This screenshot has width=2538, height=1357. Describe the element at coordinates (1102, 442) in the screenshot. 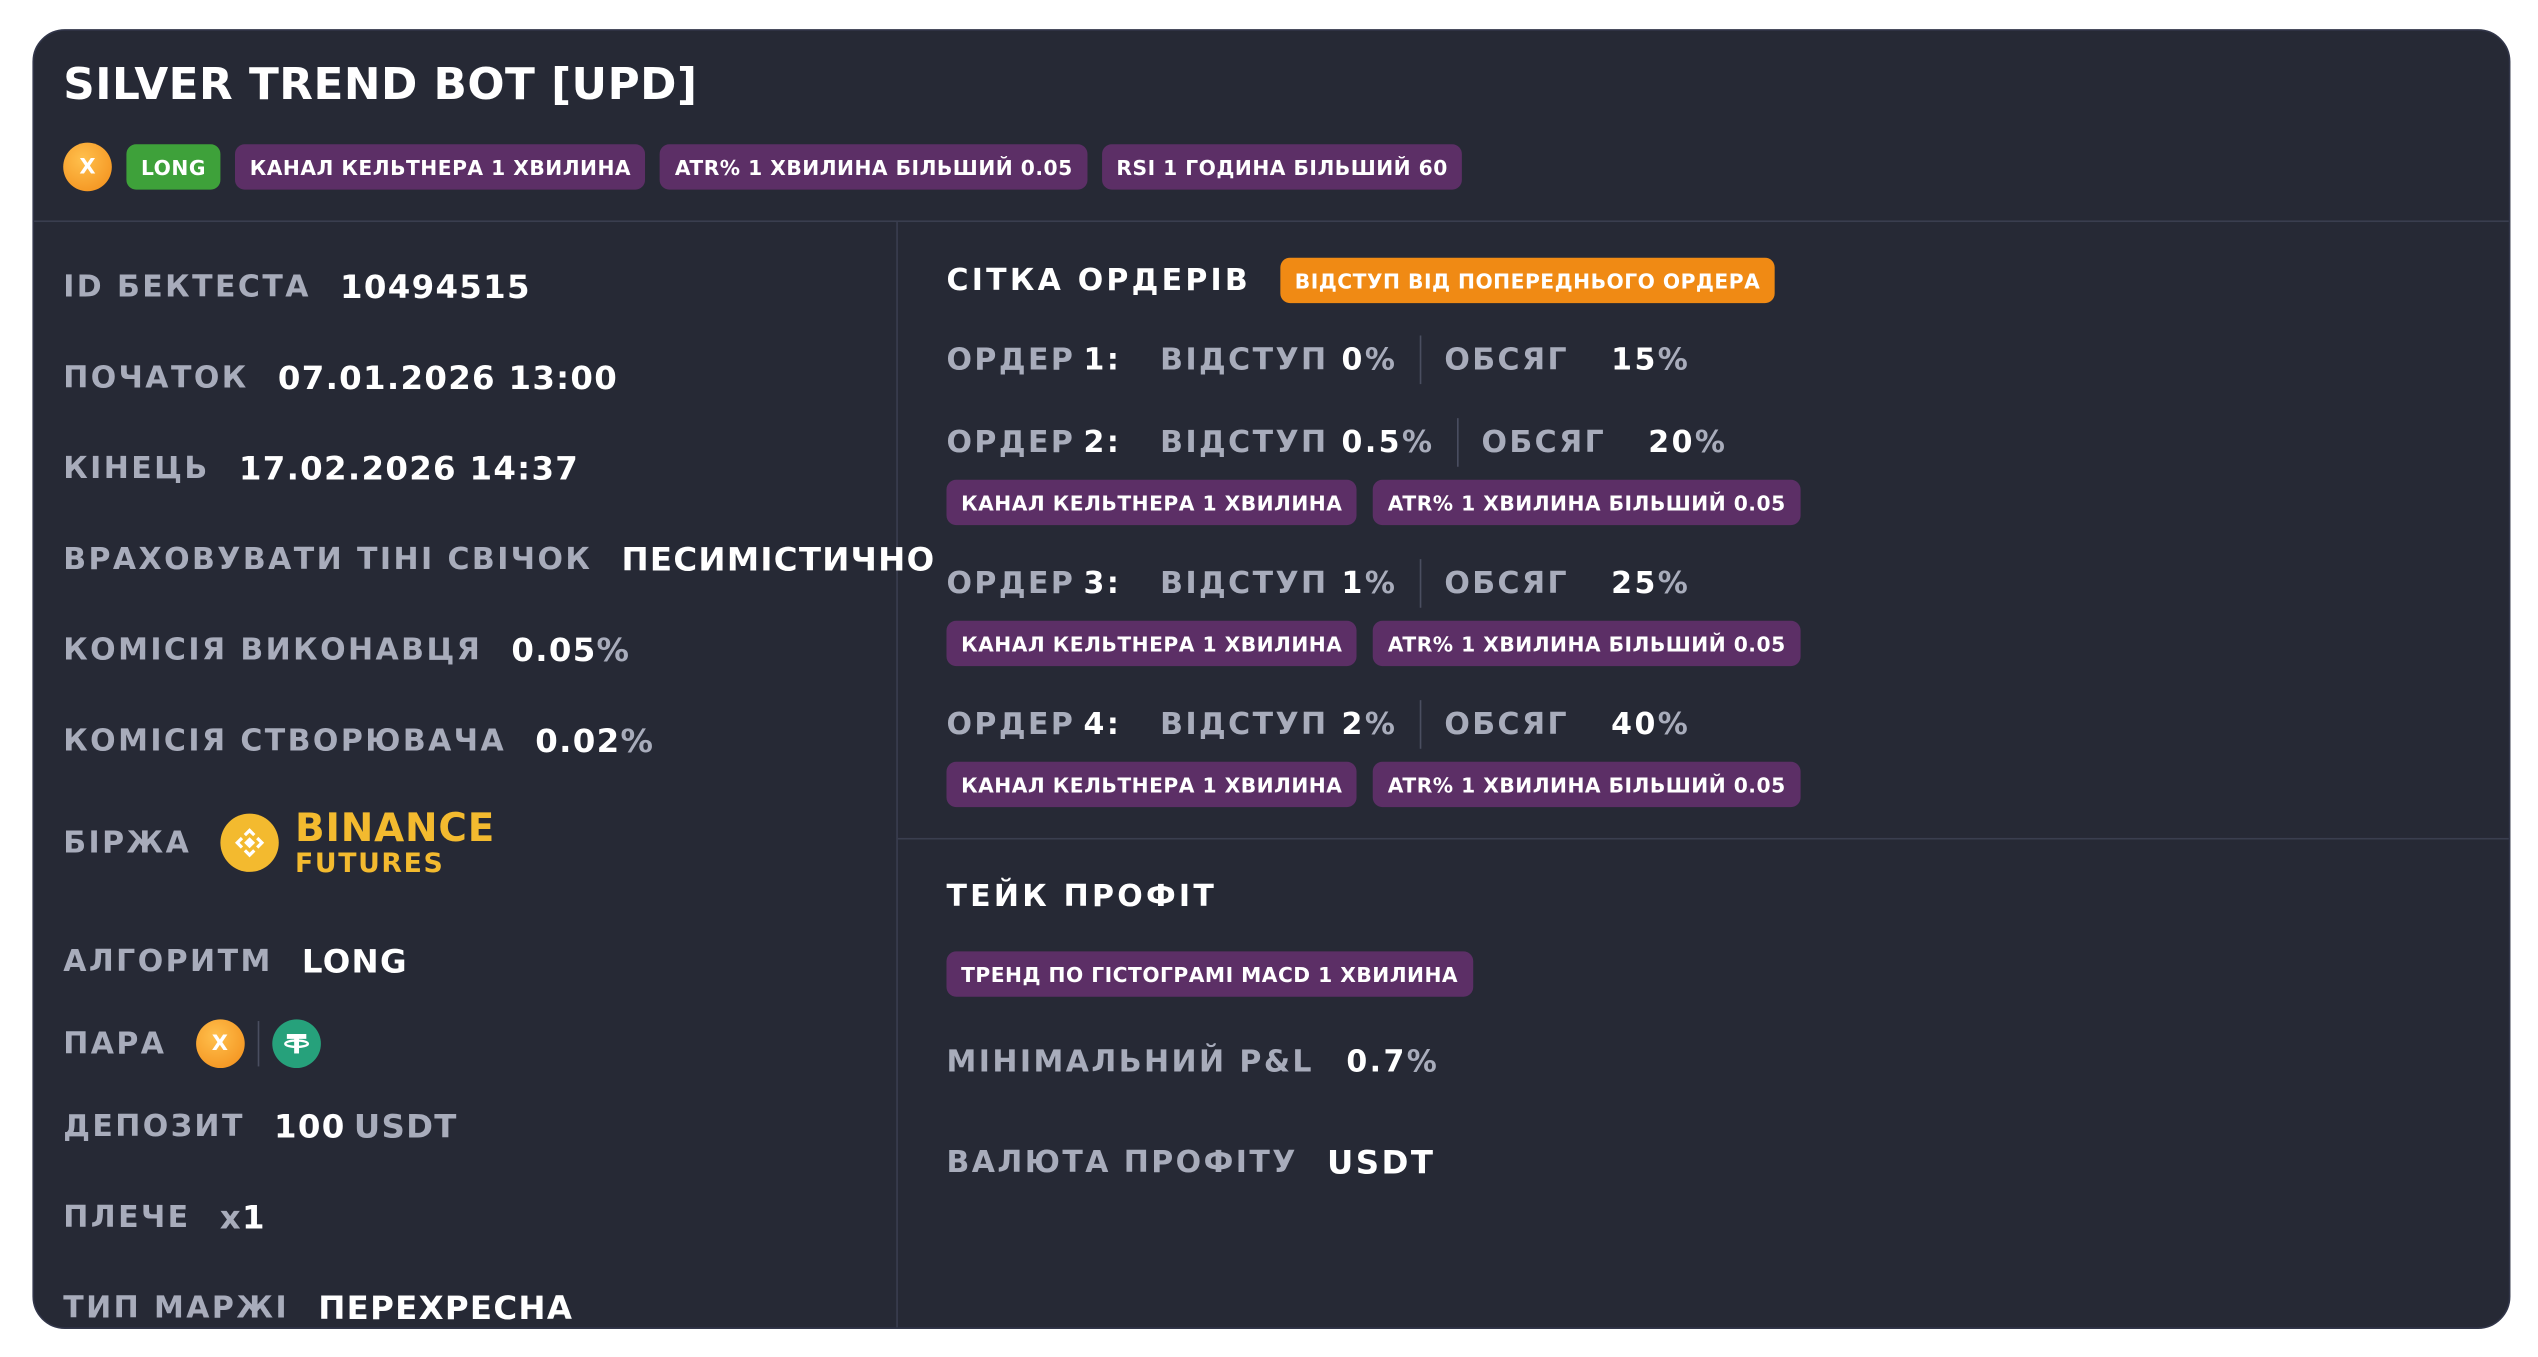

I see `order-number: 2:` at that location.